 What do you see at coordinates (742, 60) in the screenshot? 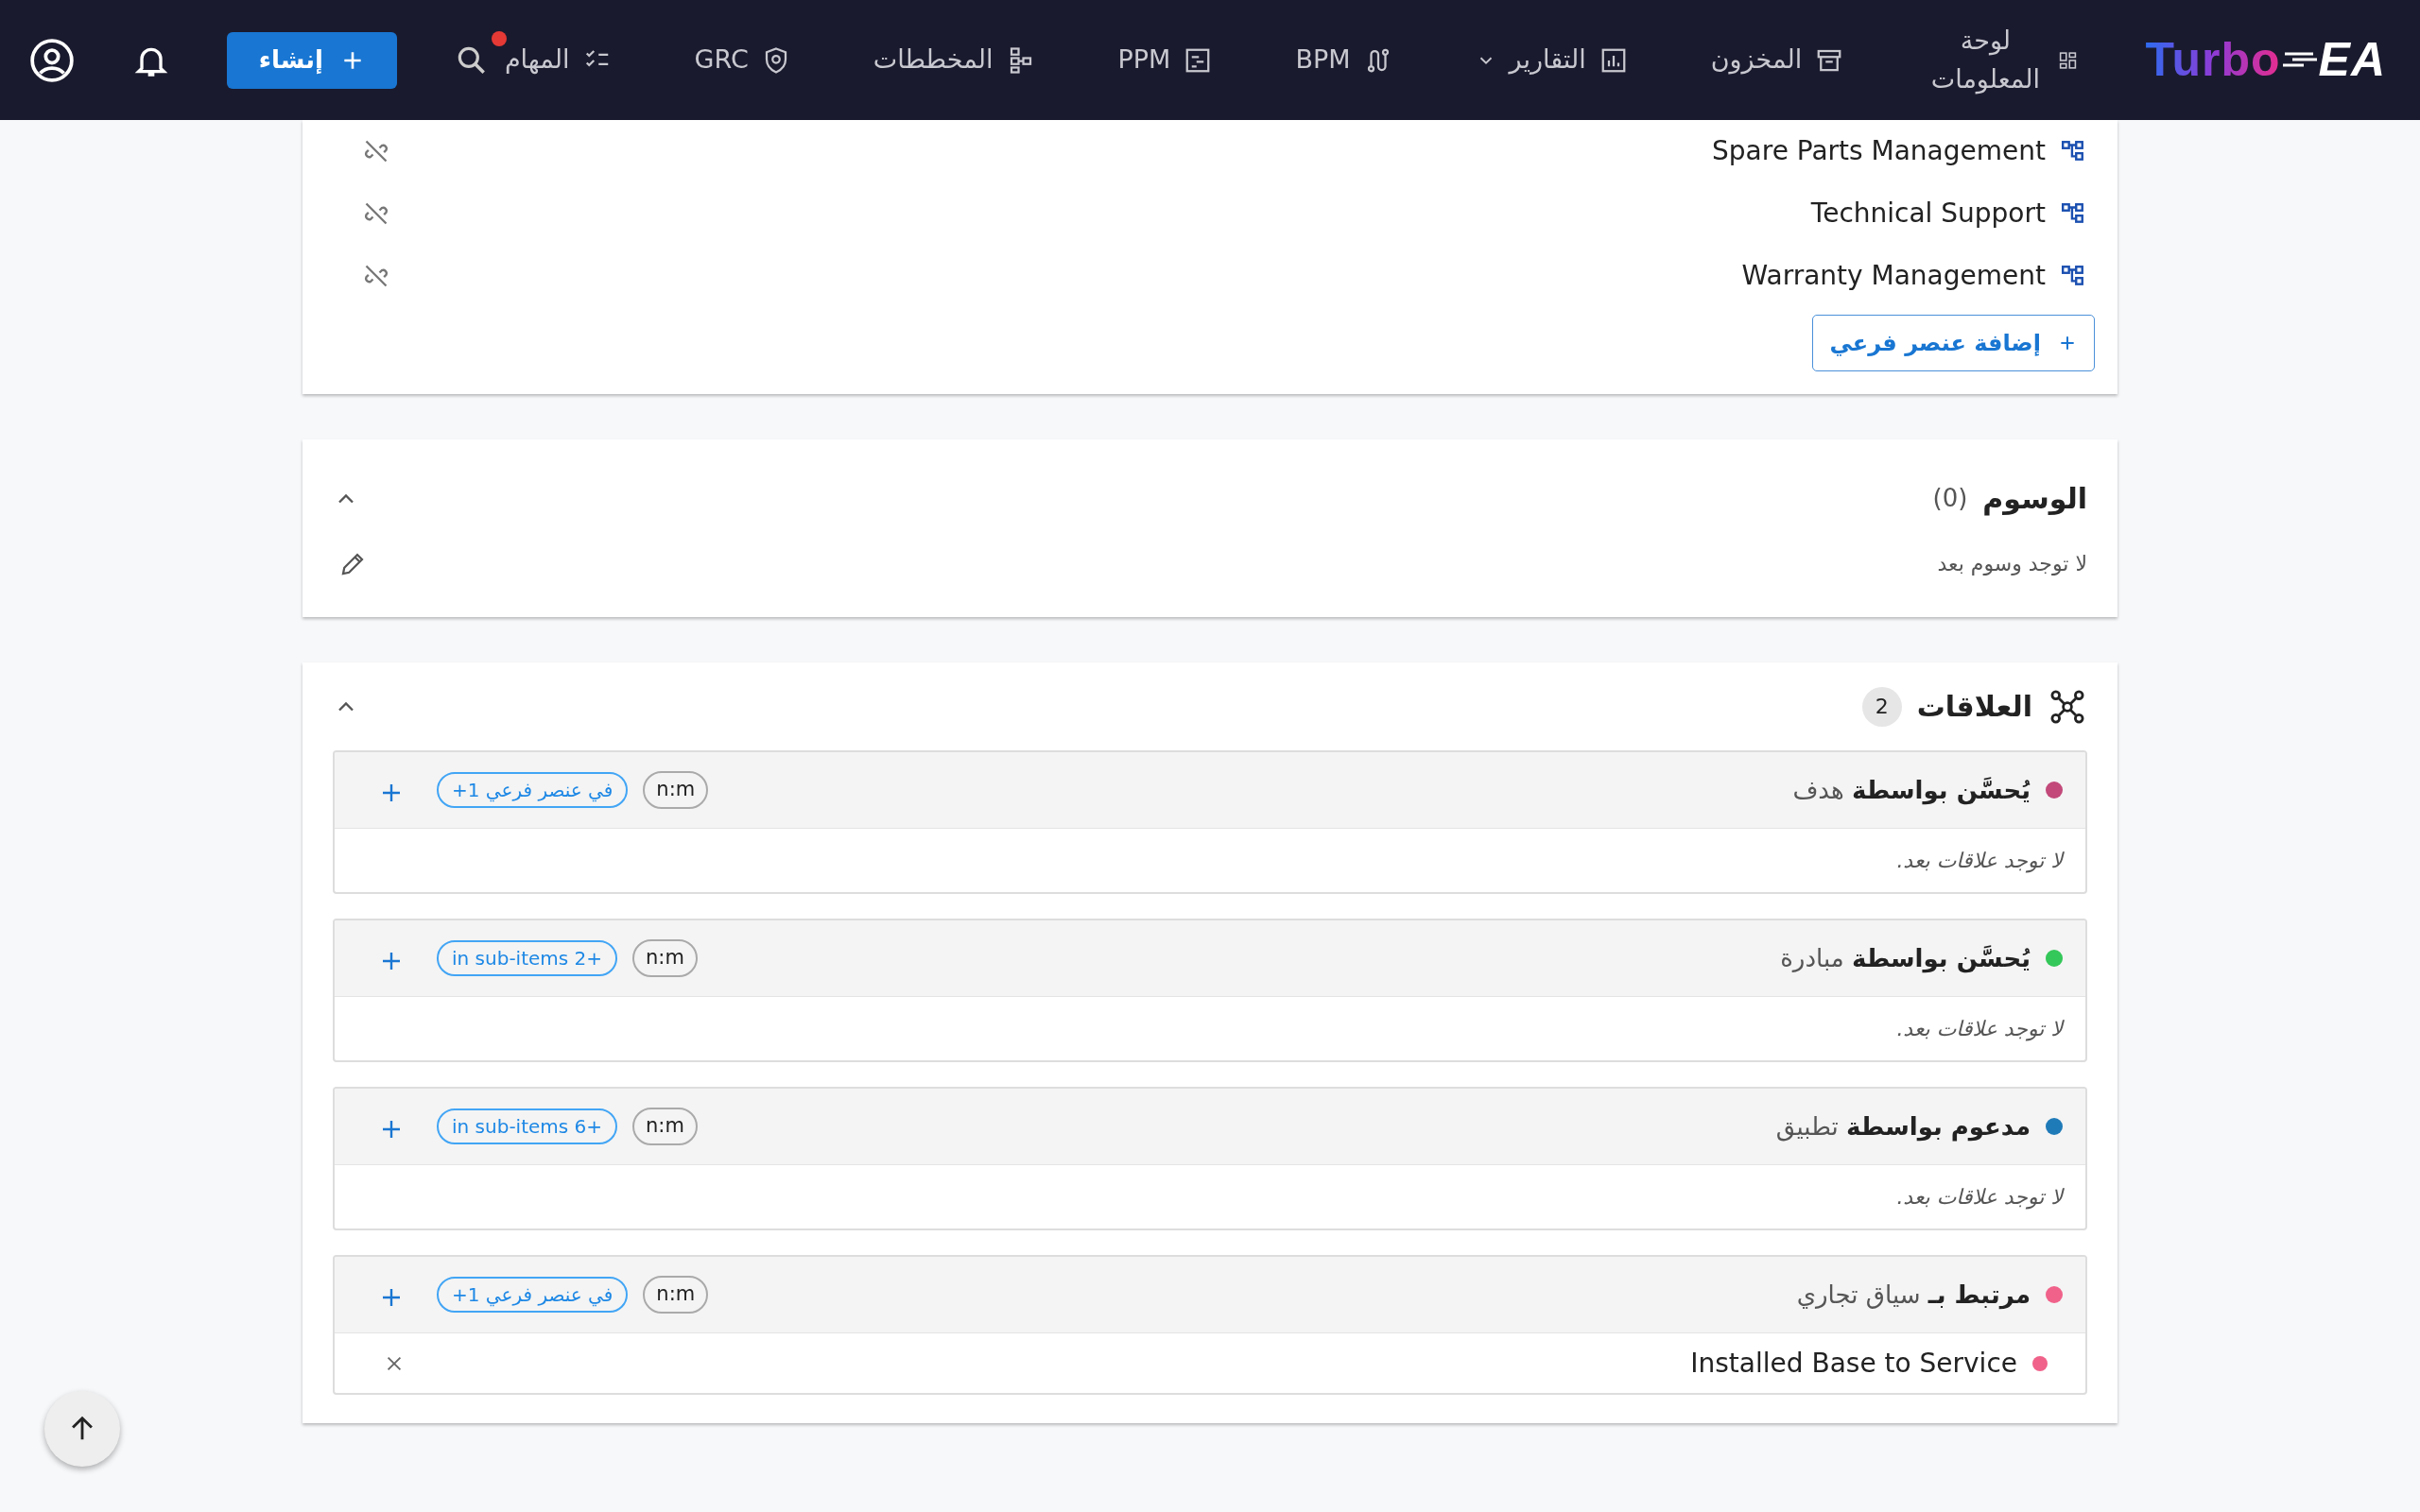
I see `nav-item: GRC` at bounding box center [742, 60].